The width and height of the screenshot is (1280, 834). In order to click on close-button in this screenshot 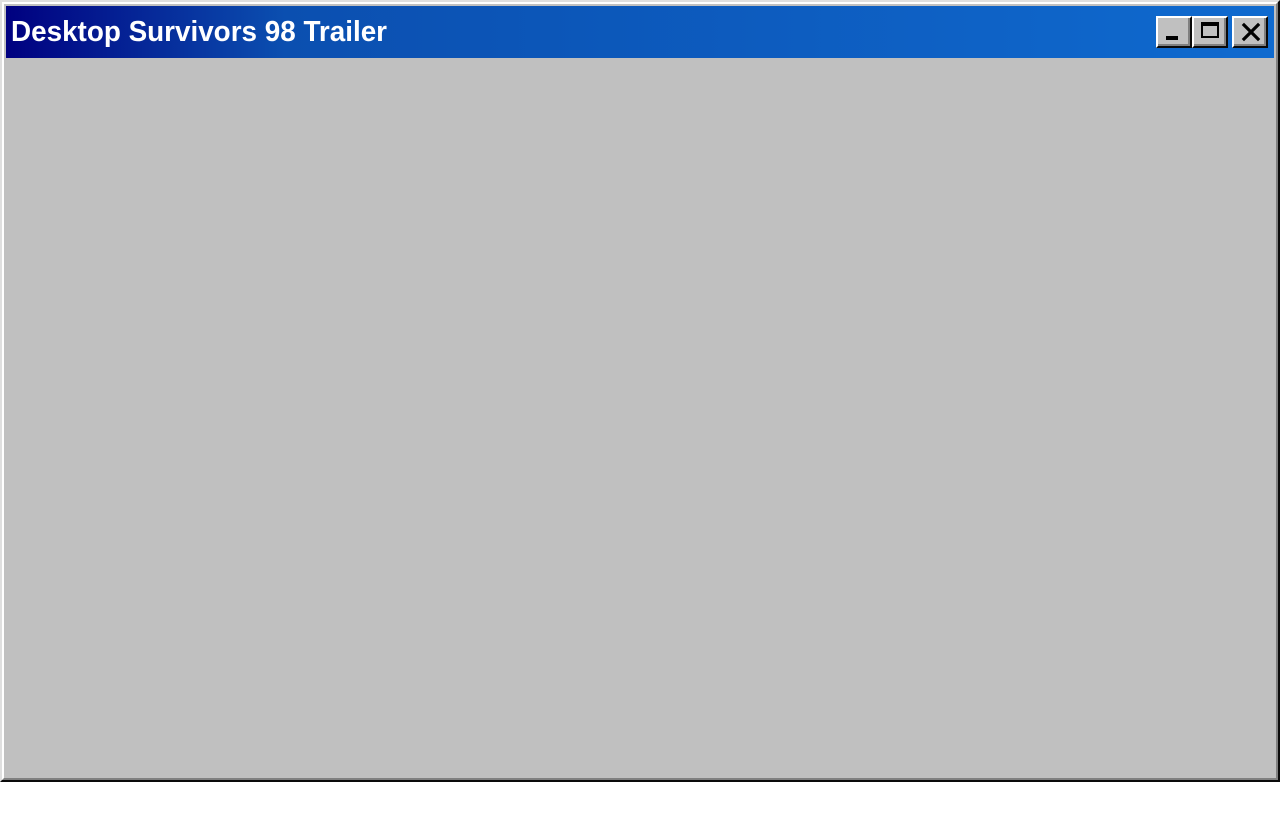, I will do `click(1250, 32)`.